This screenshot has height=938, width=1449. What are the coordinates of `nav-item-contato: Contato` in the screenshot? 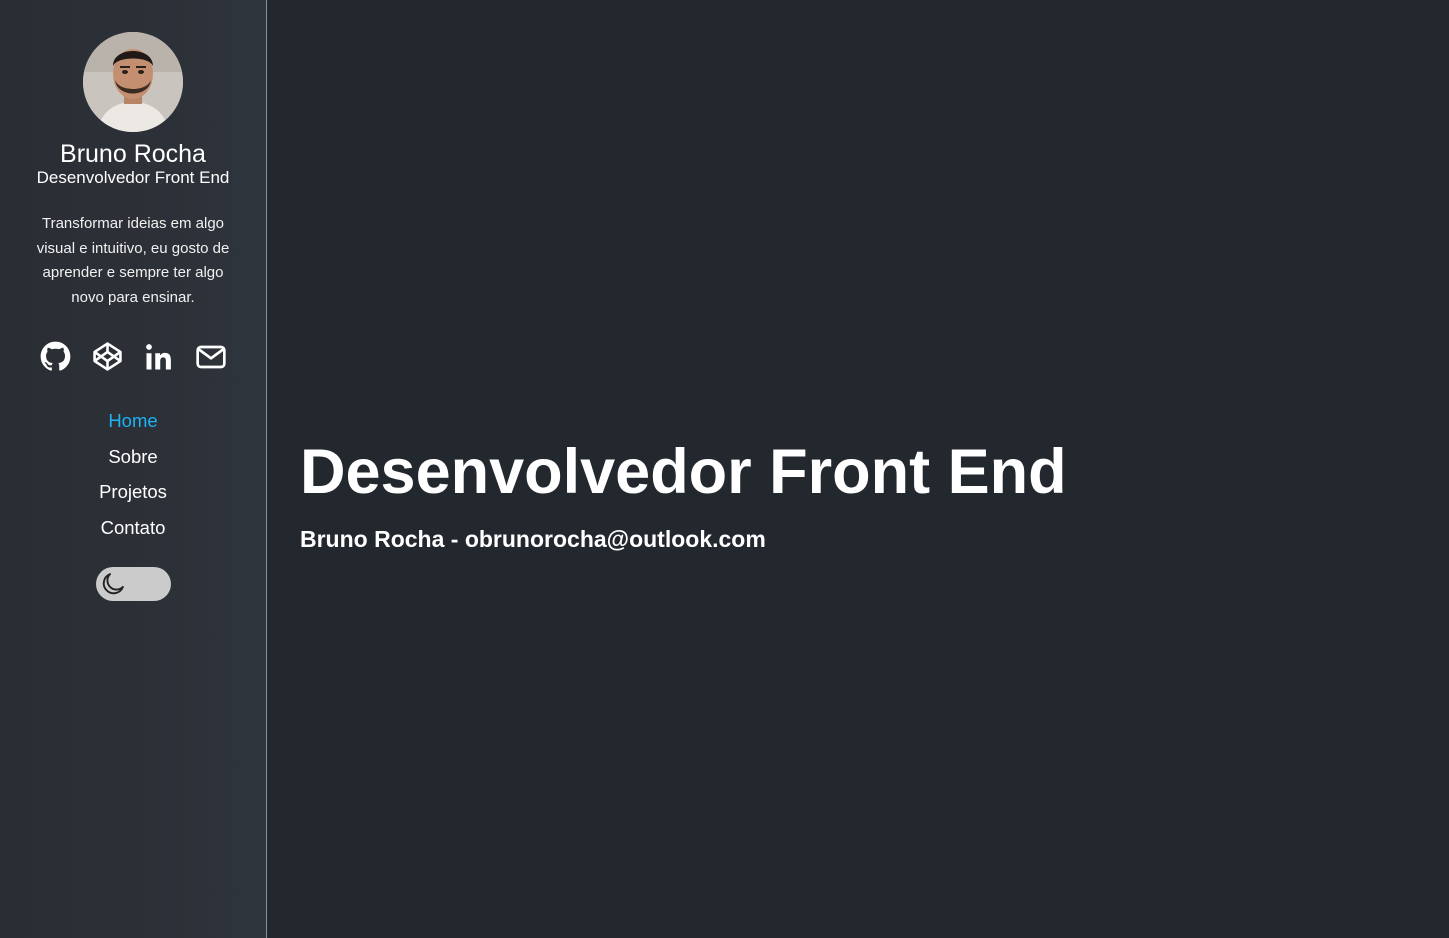 It's located at (133, 528).